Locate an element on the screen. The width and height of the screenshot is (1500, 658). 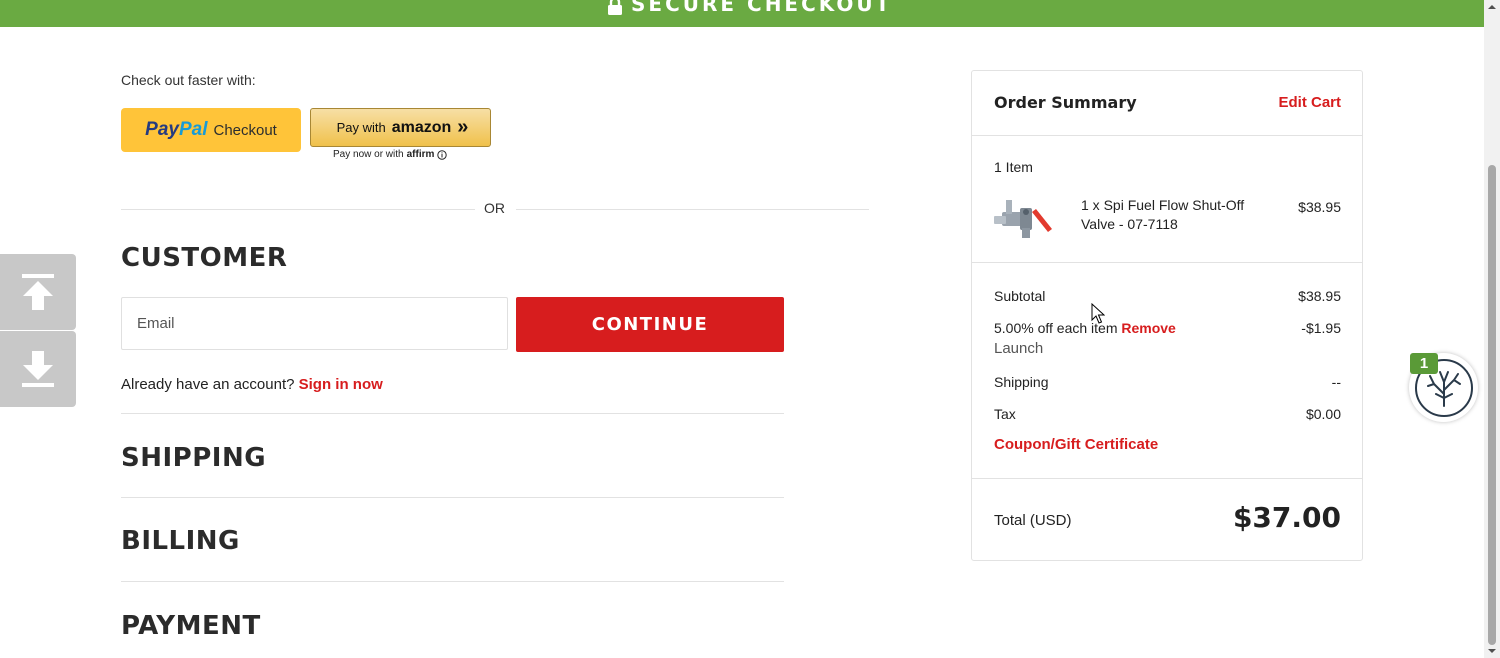
sign-in-link: Sign in now is located at coordinates (341, 384).